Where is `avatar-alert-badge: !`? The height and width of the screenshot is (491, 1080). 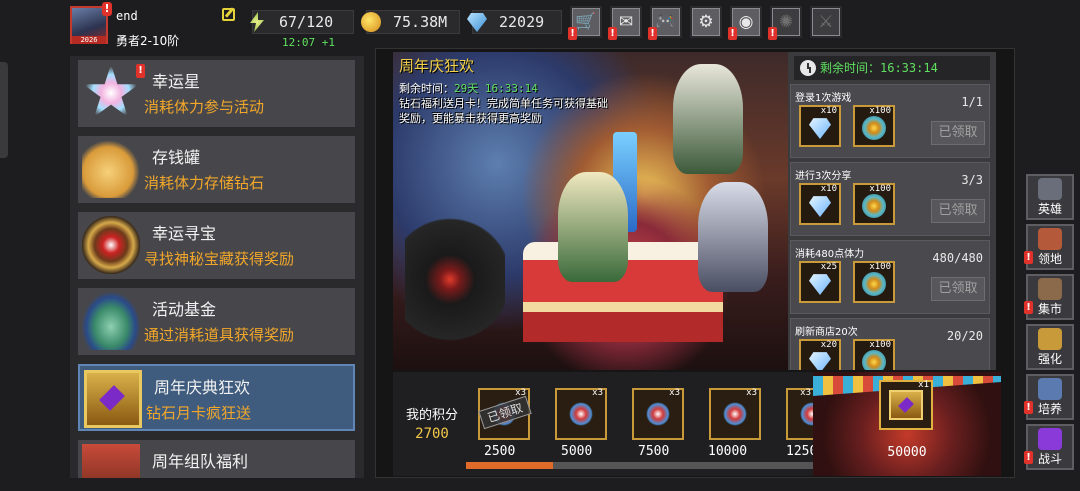
avatar-alert-badge: ! is located at coordinates (107, 9).